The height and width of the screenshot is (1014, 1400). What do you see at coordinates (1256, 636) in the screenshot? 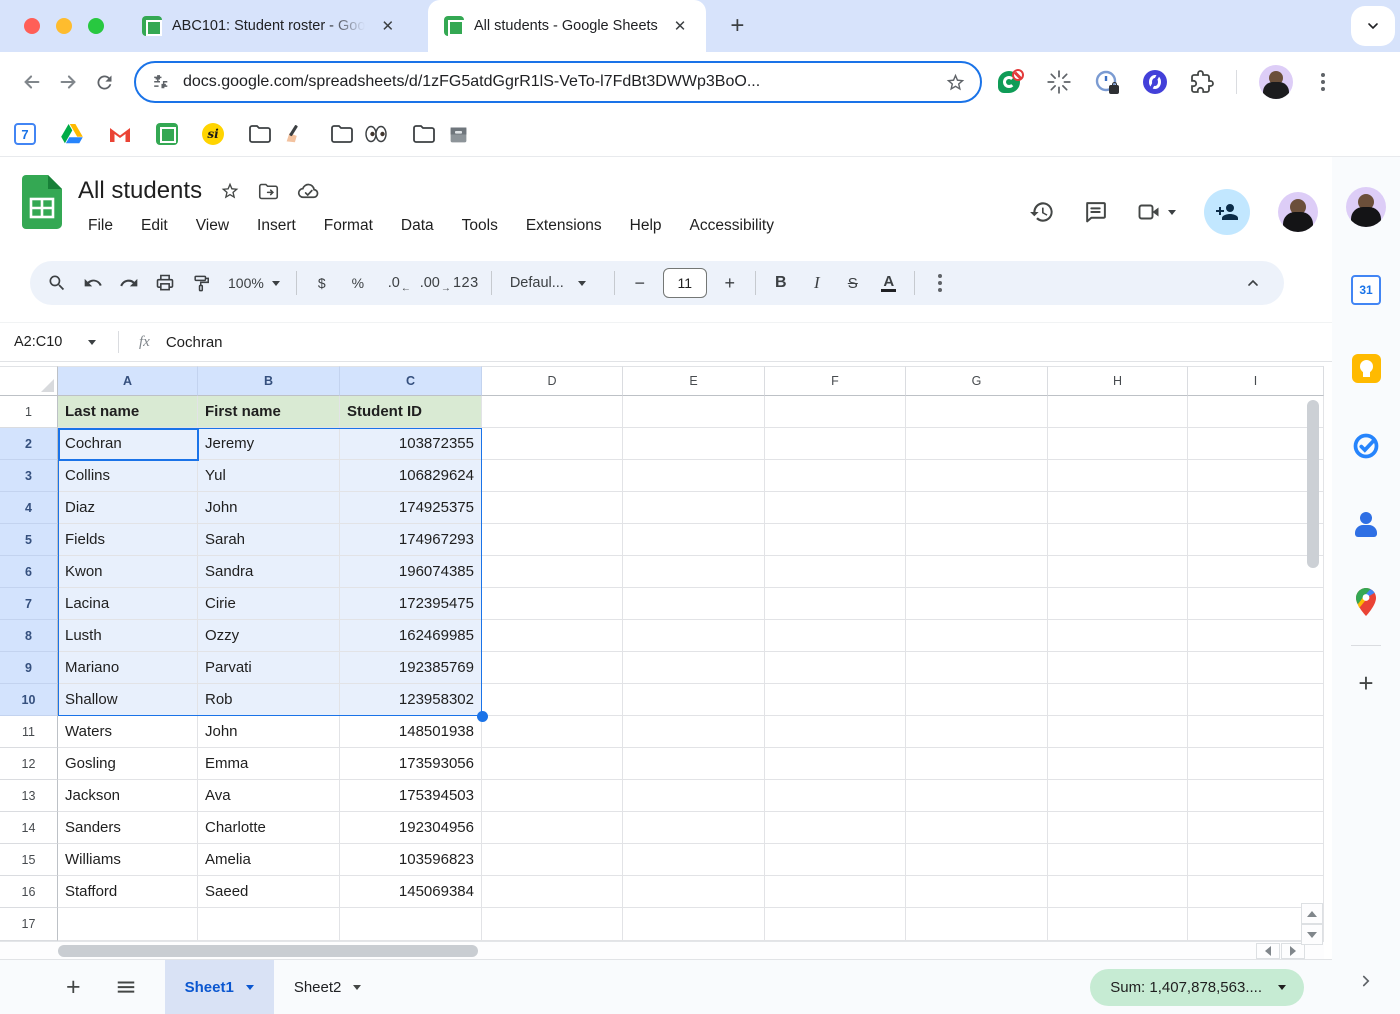
I see `cell-I8` at bounding box center [1256, 636].